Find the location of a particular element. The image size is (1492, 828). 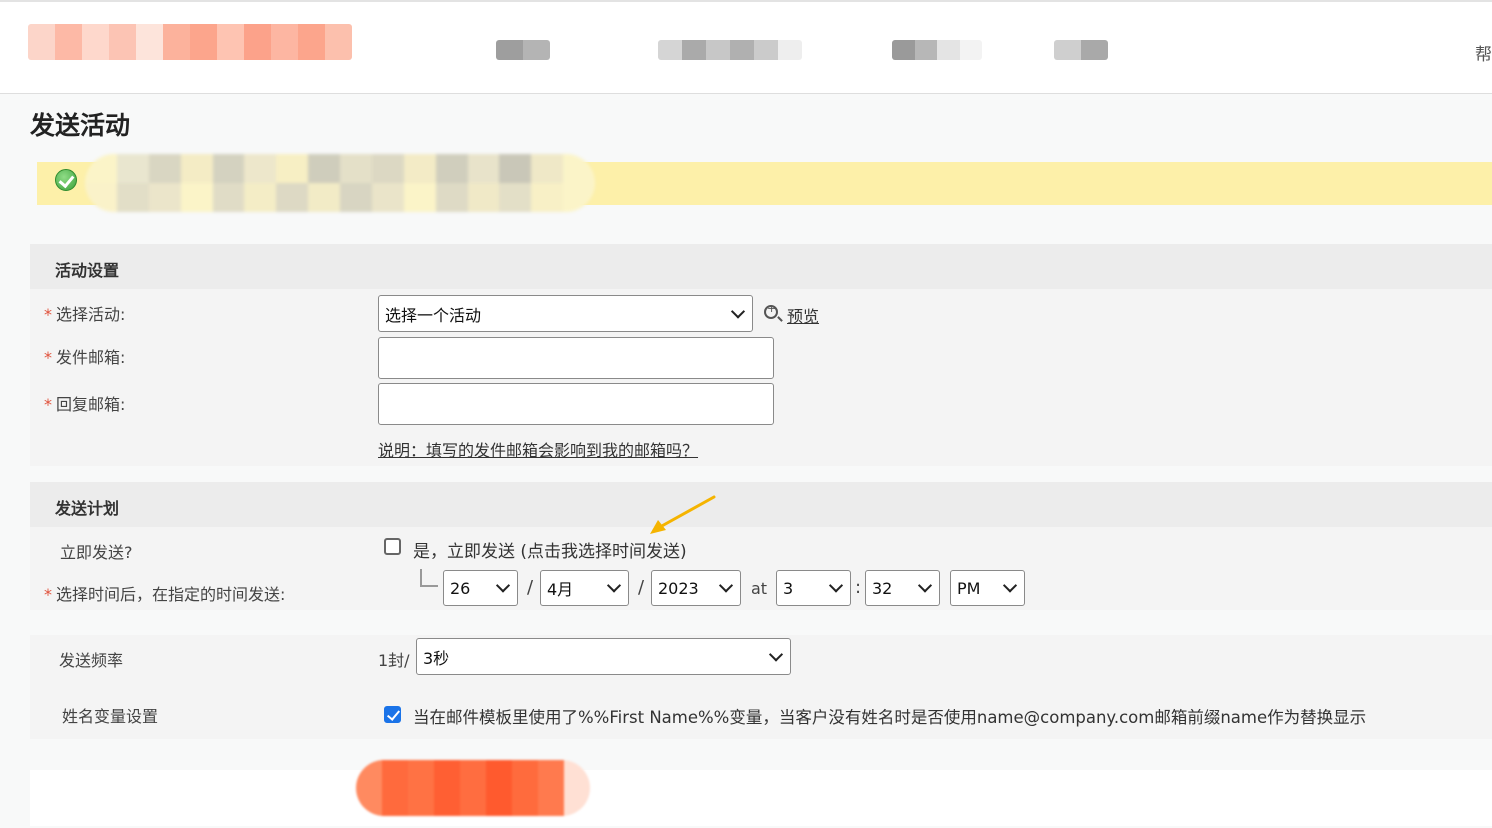

immediate-send-label: 立即发送? is located at coordinates (96, 552).